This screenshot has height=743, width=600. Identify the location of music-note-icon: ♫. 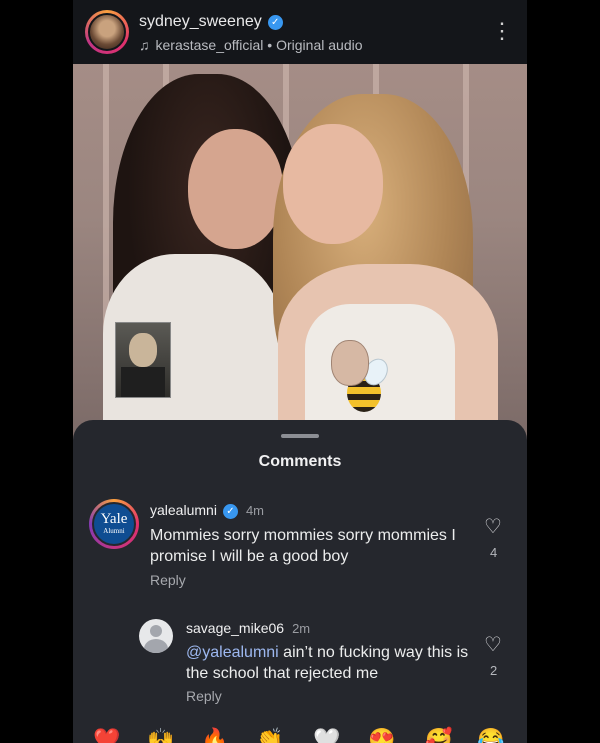
(144, 45).